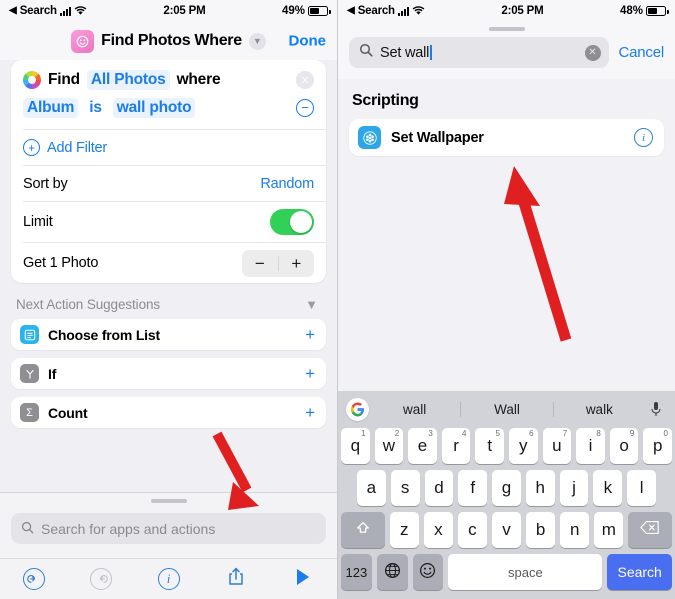  I want to click on key-number-hint: 0, so click(665, 433).